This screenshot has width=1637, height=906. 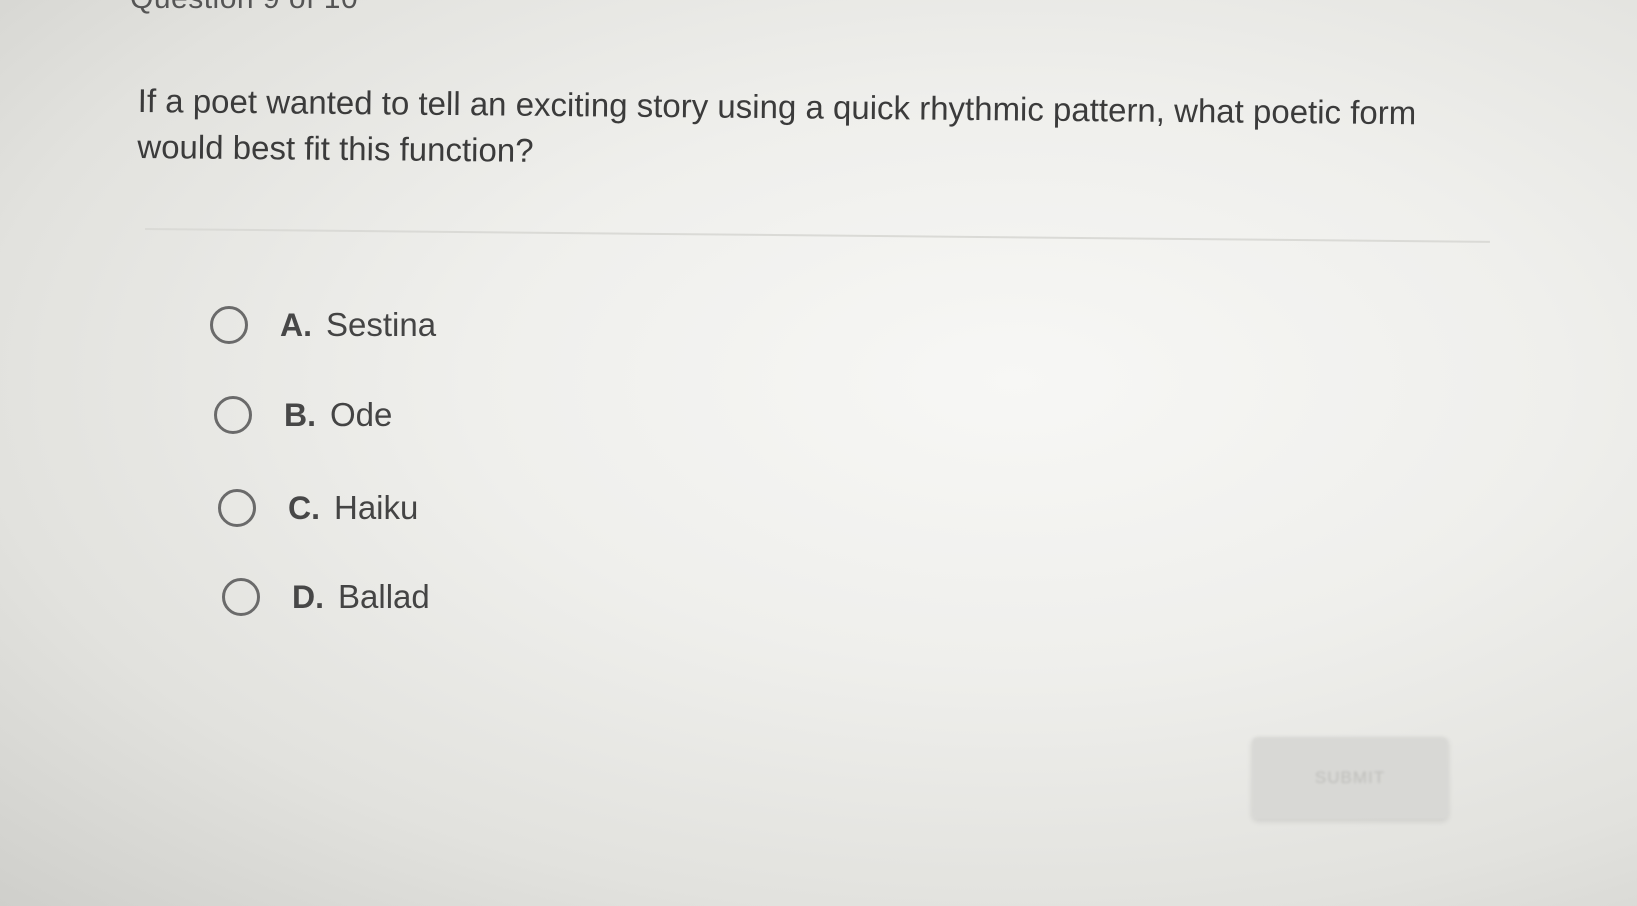 I want to click on option-label: Sestina, so click(x=381, y=324).